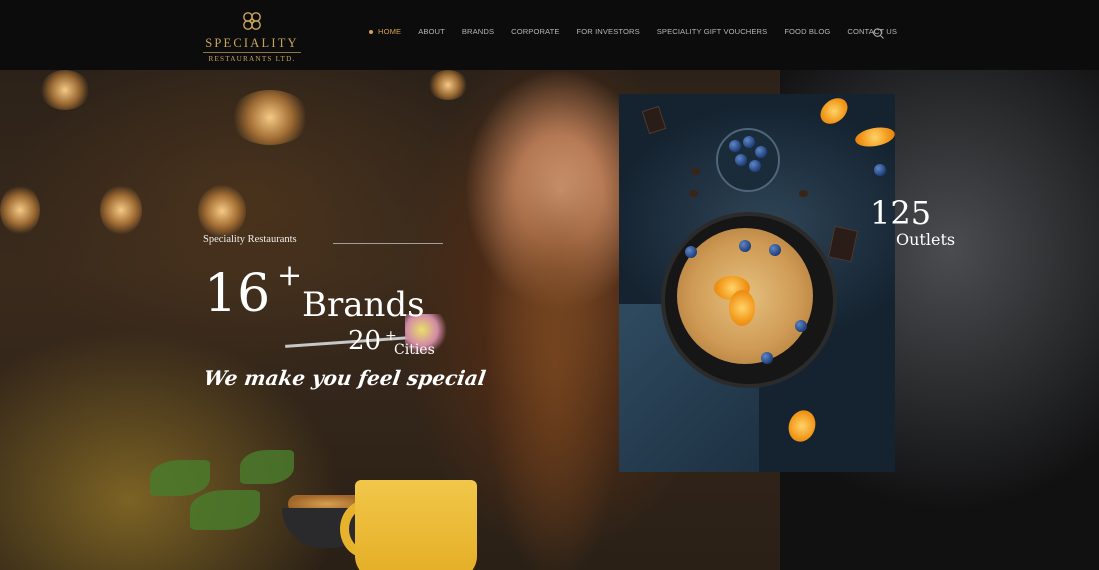  I want to click on nav-item-about: ABOUT, so click(431, 31).